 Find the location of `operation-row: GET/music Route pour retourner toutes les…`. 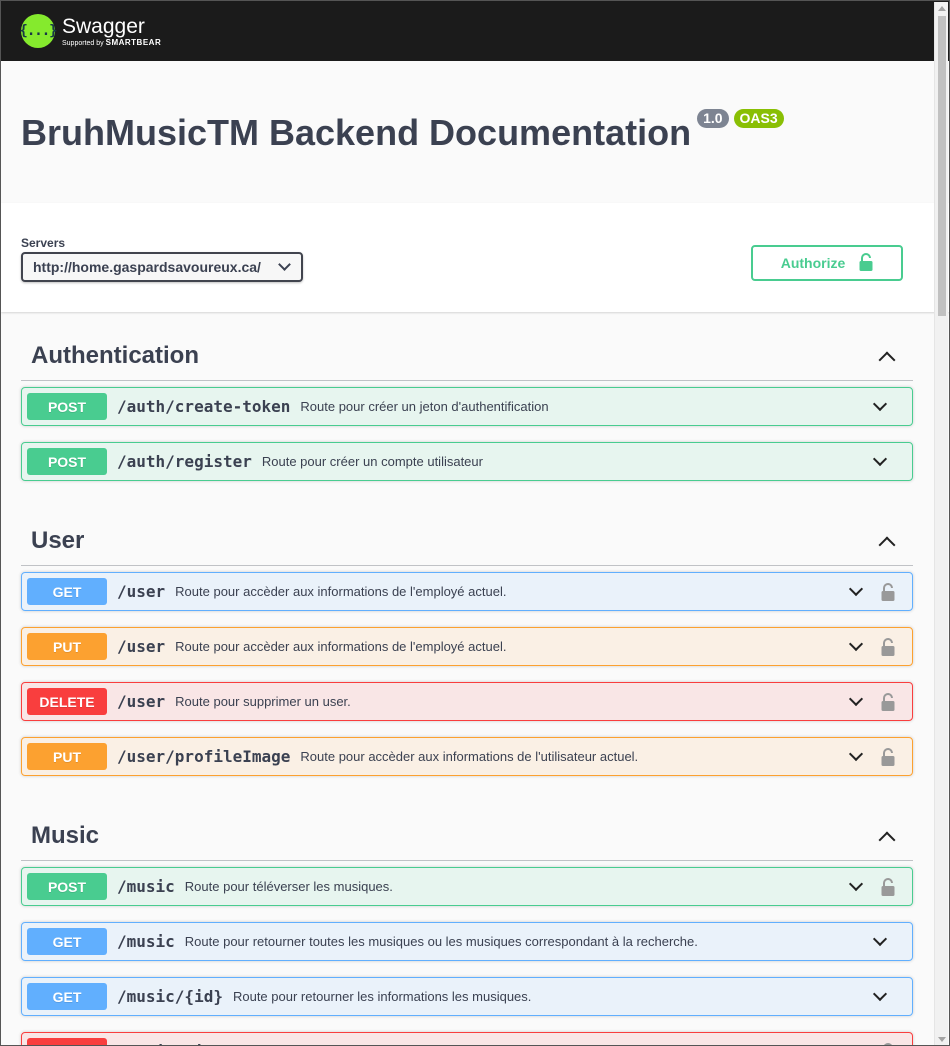

operation-row: GET/music Route pour retourner toutes les… is located at coordinates (467, 941).